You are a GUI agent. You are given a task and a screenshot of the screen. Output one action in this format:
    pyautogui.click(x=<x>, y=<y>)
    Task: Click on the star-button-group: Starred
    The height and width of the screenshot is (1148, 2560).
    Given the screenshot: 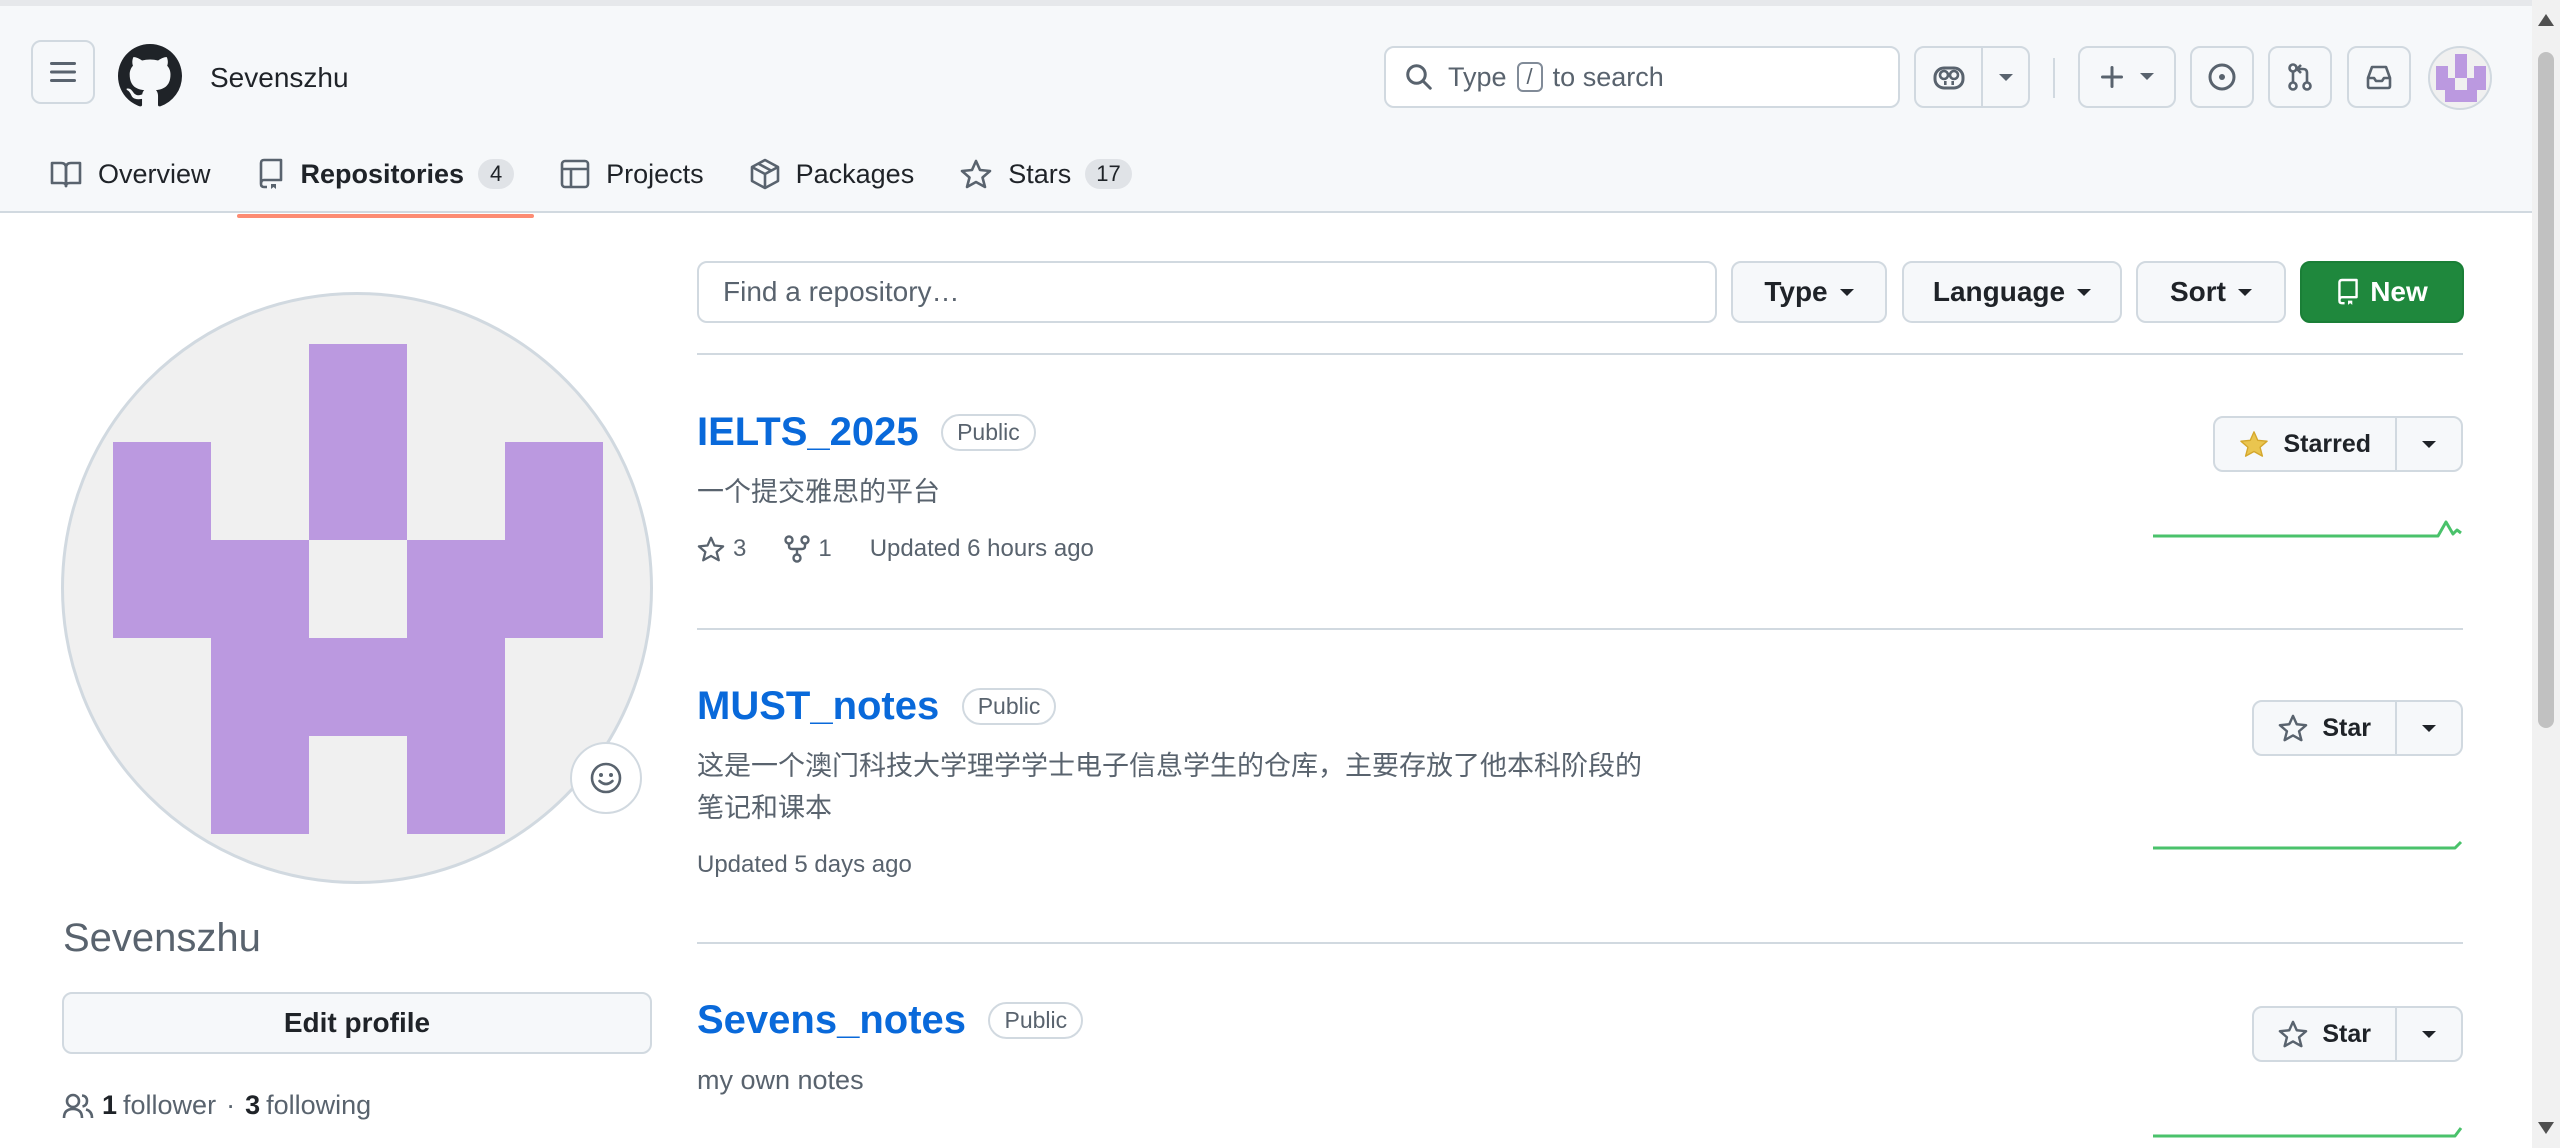 What is the action you would take?
    pyautogui.click(x=2338, y=444)
    